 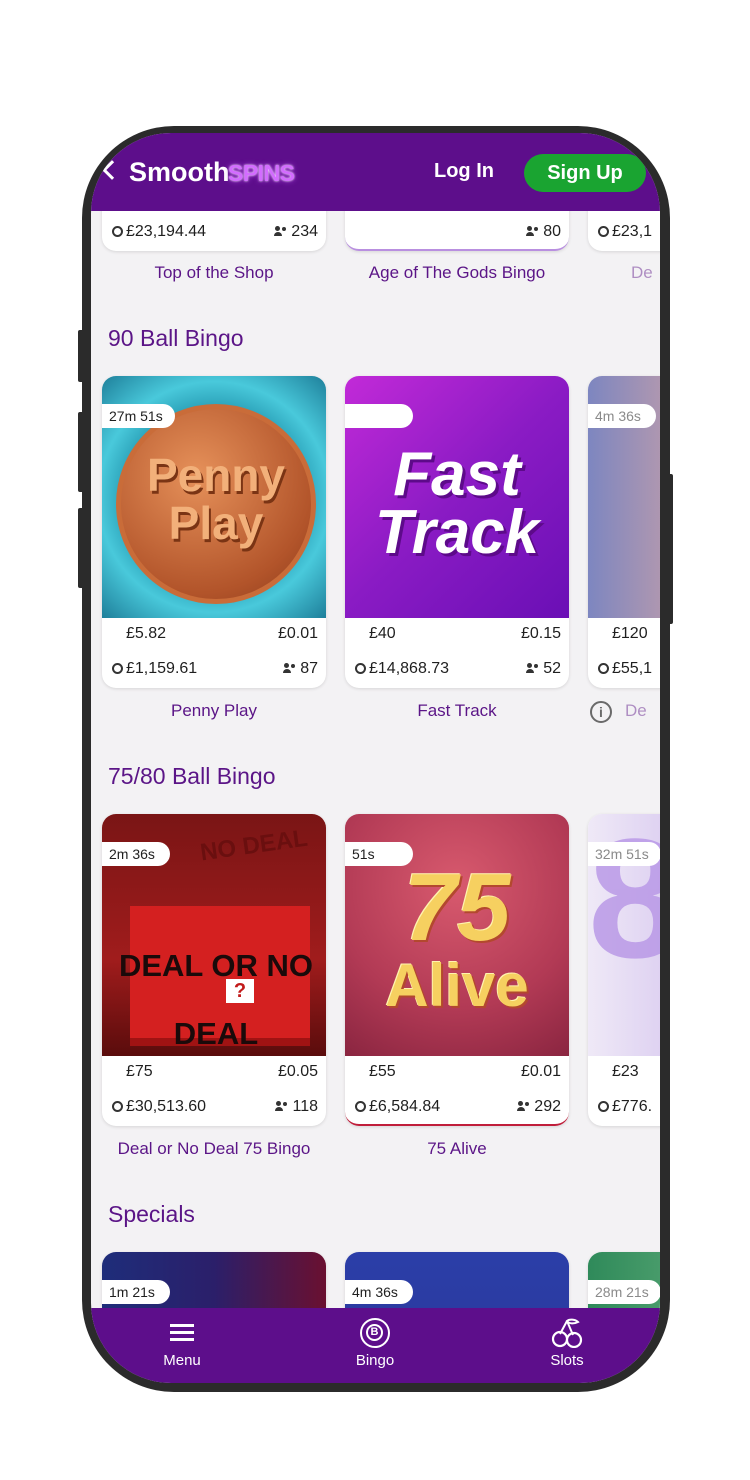 What do you see at coordinates (240, 991) in the screenshot?
I see `game-art-question: ?` at bounding box center [240, 991].